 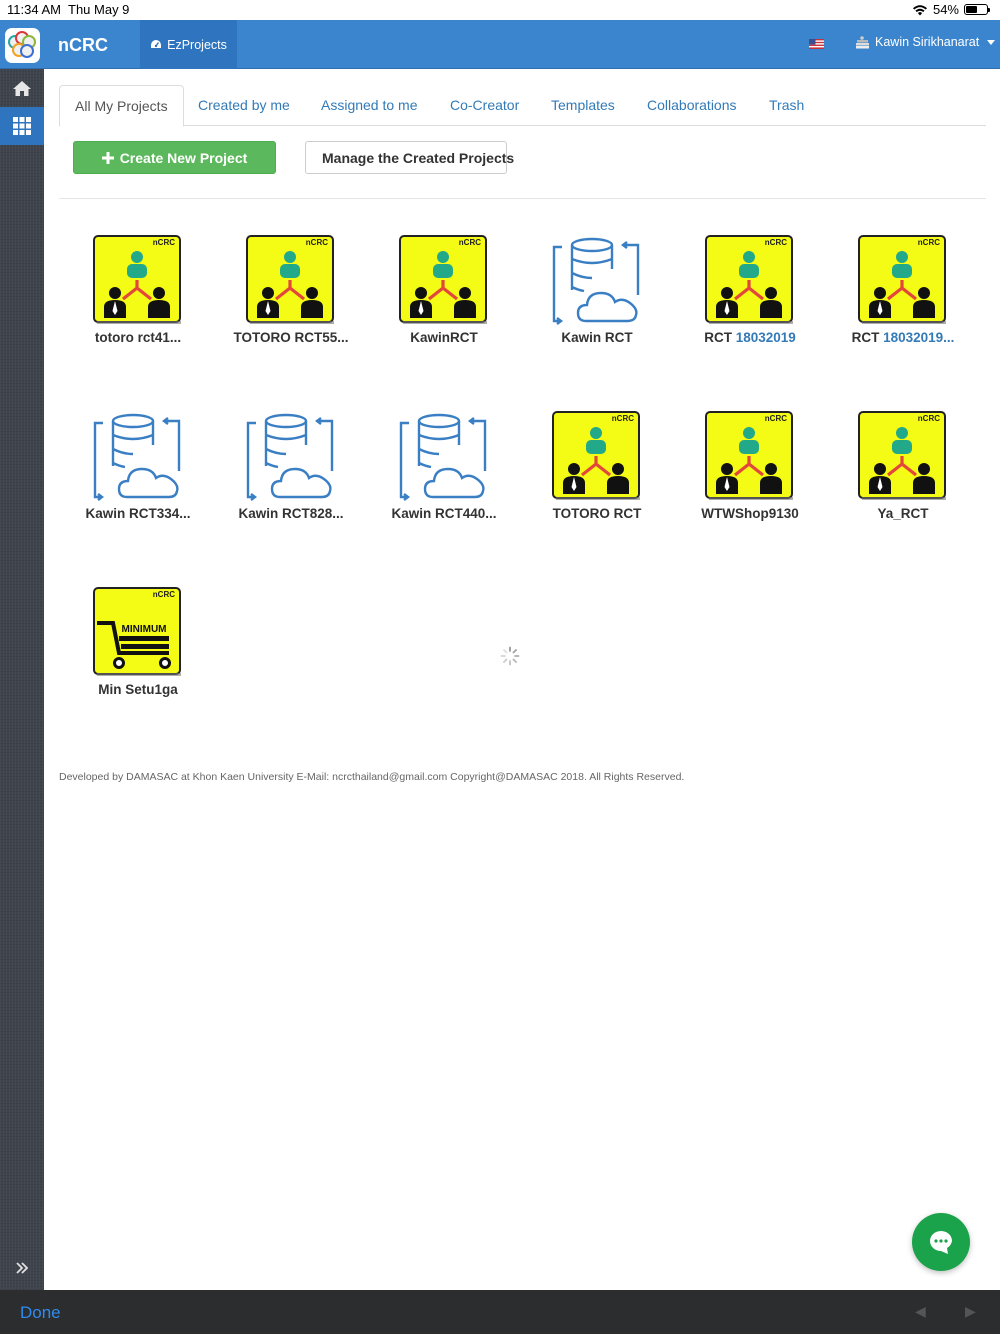 I want to click on back-arrow-icon: ◀, so click(x=920, y=1311).